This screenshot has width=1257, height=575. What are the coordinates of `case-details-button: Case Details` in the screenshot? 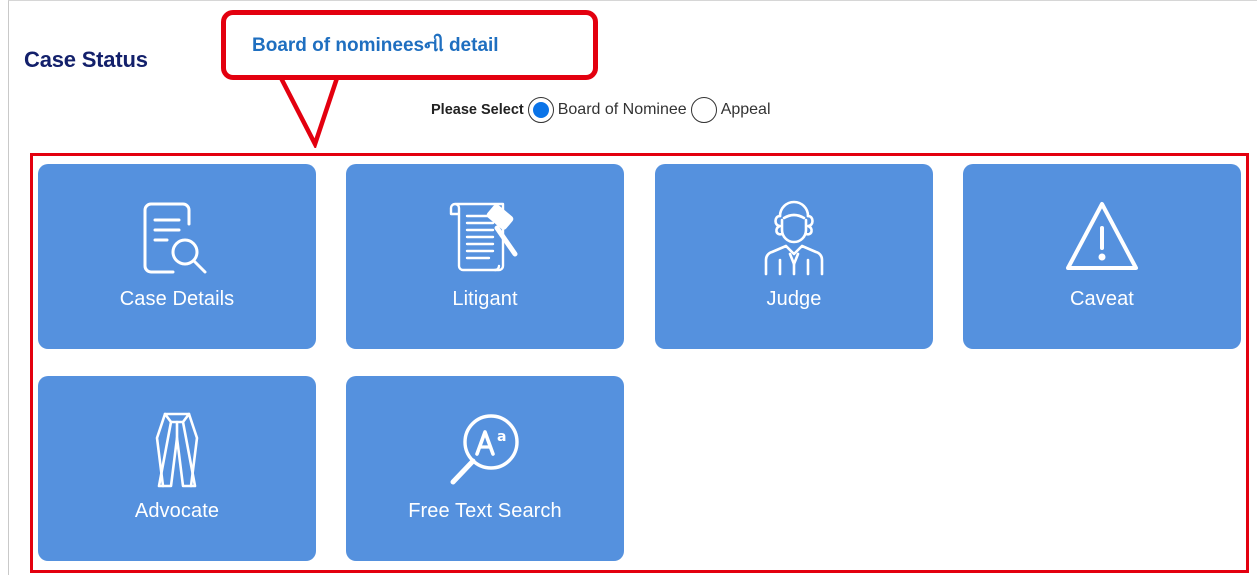 It's located at (177, 256).